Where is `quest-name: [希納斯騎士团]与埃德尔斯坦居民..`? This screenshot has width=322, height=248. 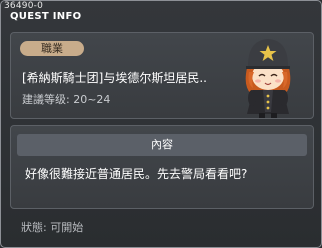
quest-name: [希納斯騎士团]与埃德尔斯坦居民.. is located at coordinates (114, 78).